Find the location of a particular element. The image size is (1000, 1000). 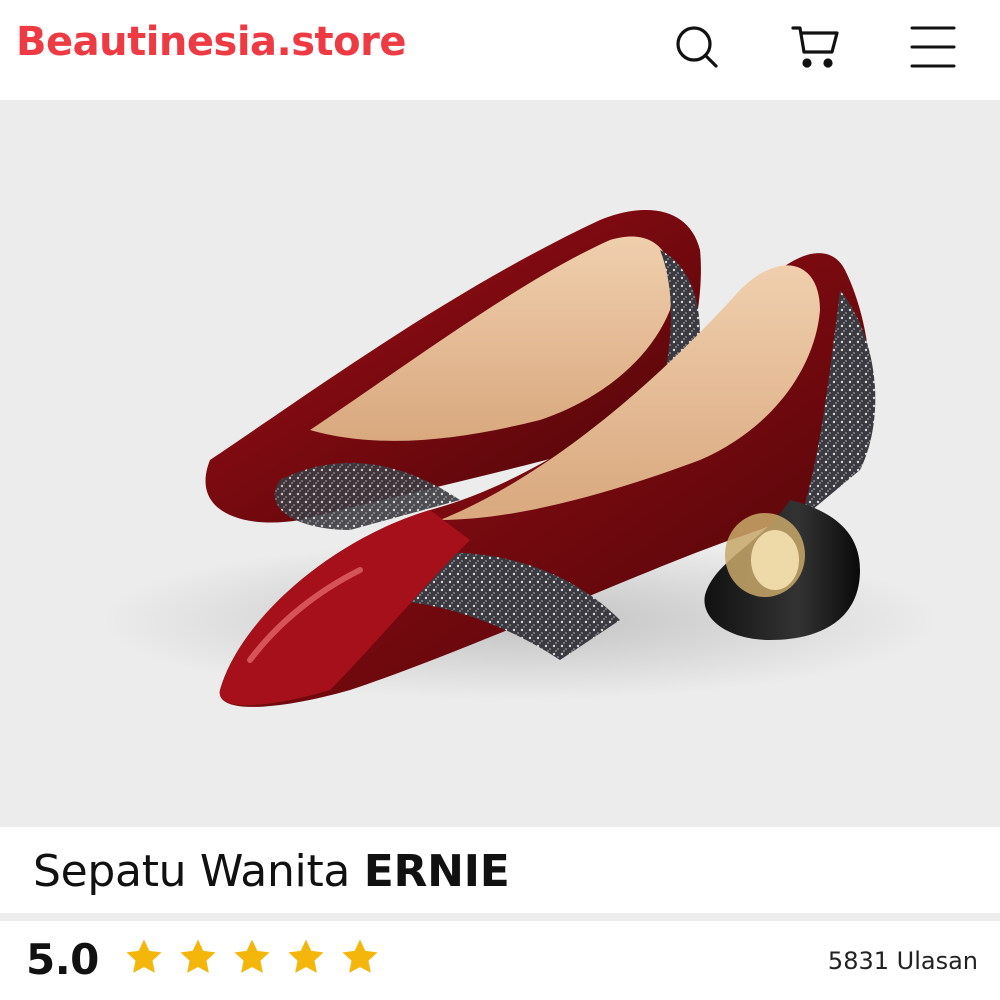

review-count-link: 5831 Ulasan is located at coordinates (903, 961).